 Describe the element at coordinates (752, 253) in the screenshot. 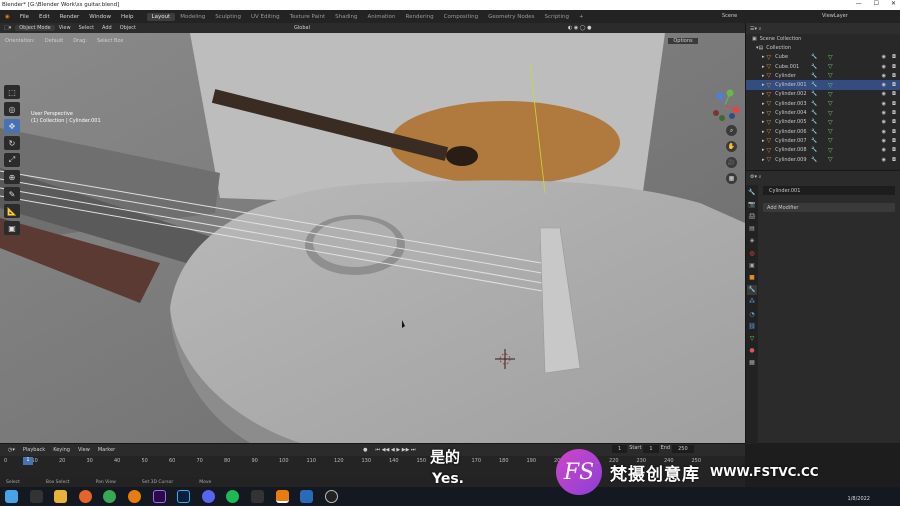

I see `world-tab-icon: ◍` at that location.